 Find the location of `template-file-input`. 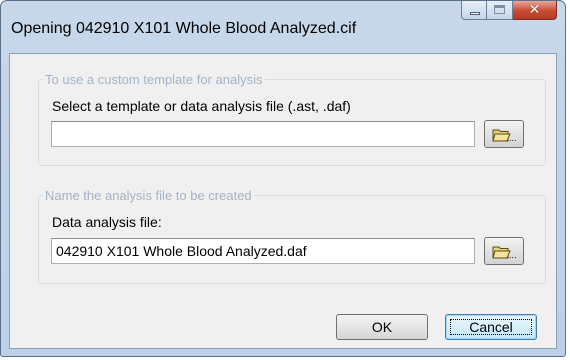

template-file-input is located at coordinates (263, 134).